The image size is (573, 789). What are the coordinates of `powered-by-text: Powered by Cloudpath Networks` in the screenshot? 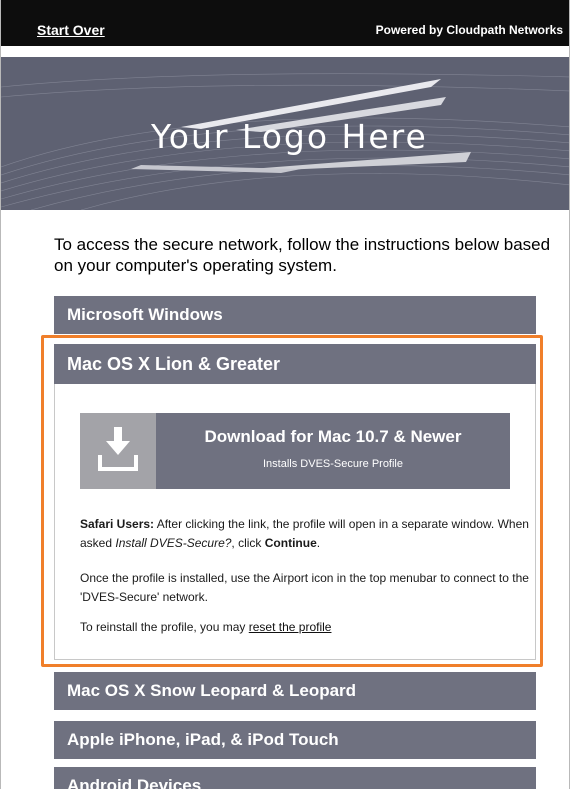 It's located at (469, 30).